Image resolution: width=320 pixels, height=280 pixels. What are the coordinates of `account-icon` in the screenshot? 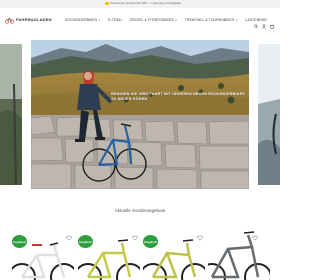 It's located at (264, 22).